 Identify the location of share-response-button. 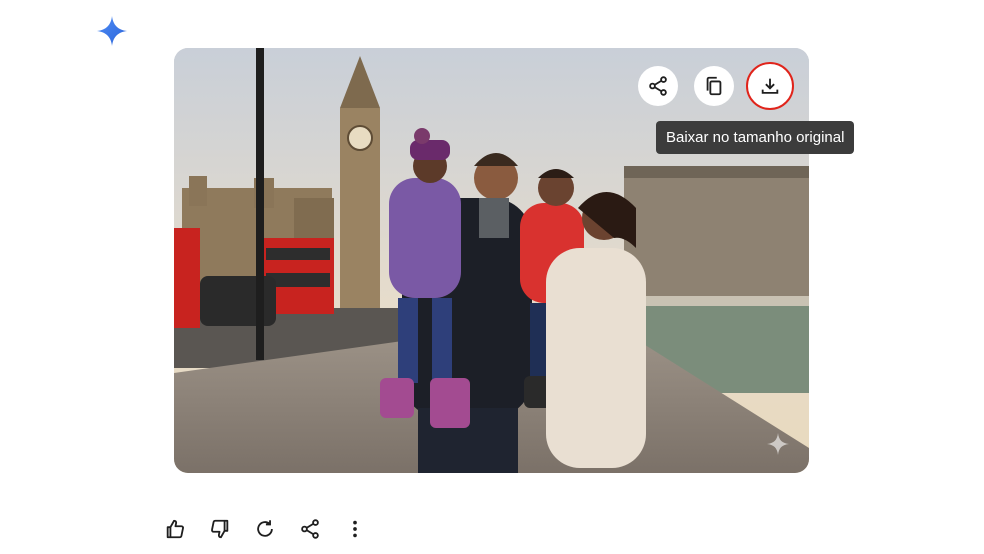
(310, 529).